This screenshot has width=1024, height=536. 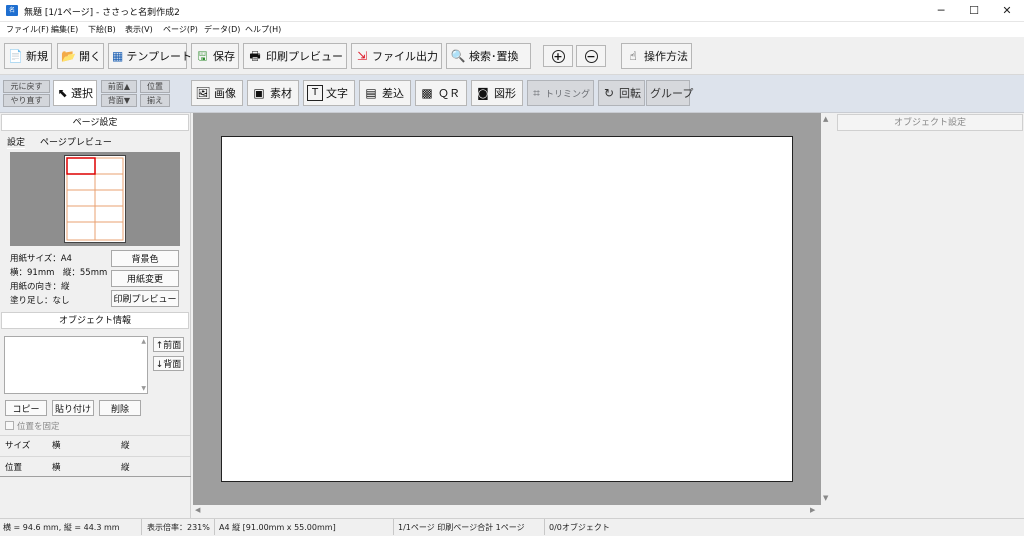 I want to click on text-icon: T, so click(x=315, y=93).